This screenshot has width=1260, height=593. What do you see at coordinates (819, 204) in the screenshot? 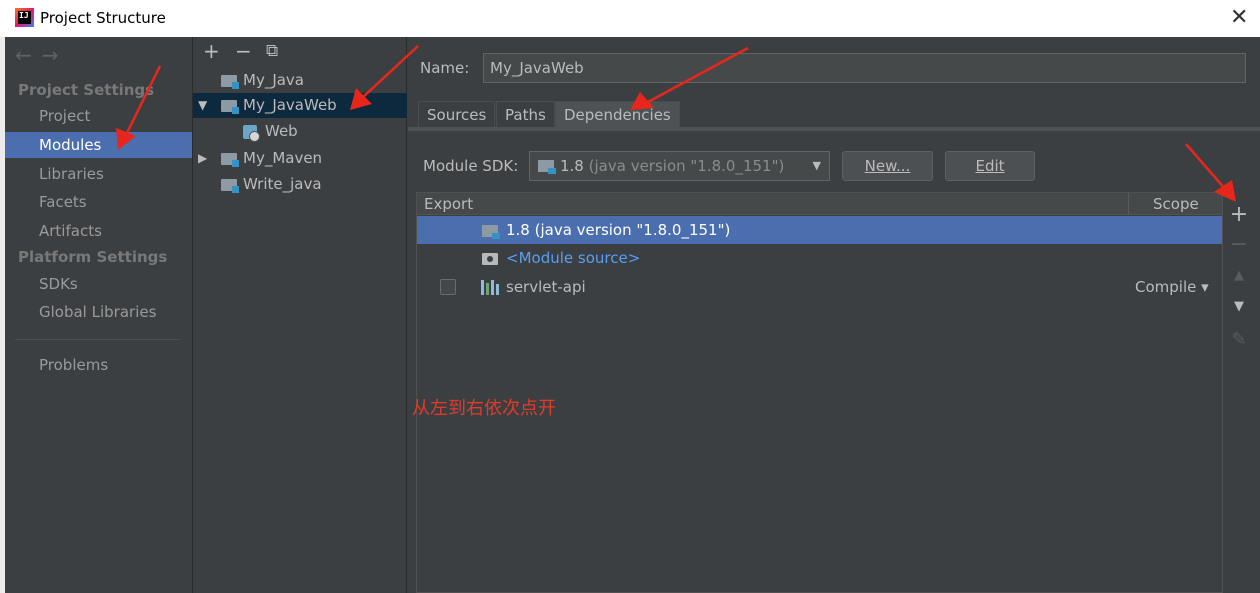
I see `table-header: Export Scope` at bounding box center [819, 204].